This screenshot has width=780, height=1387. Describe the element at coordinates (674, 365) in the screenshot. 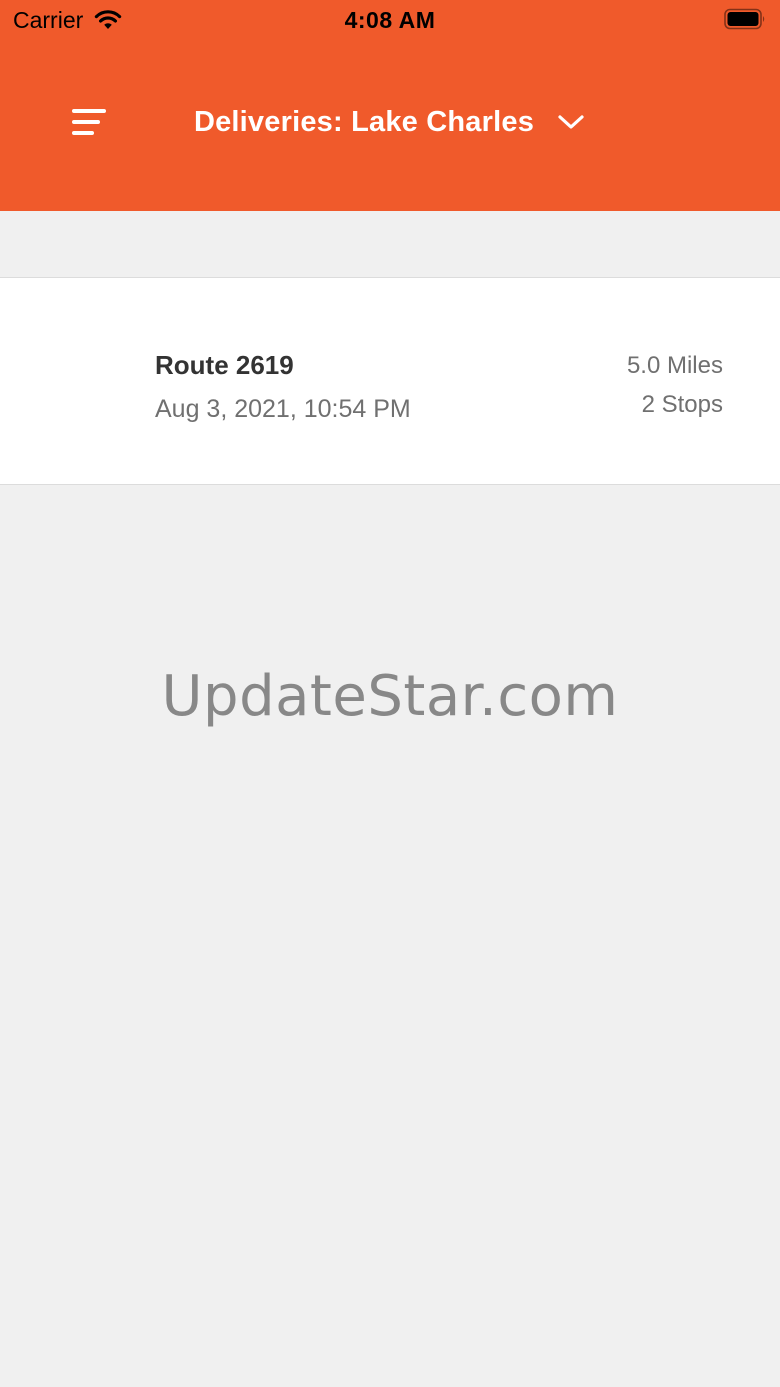

I see `route-distance: 5.0 Miles` at that location.